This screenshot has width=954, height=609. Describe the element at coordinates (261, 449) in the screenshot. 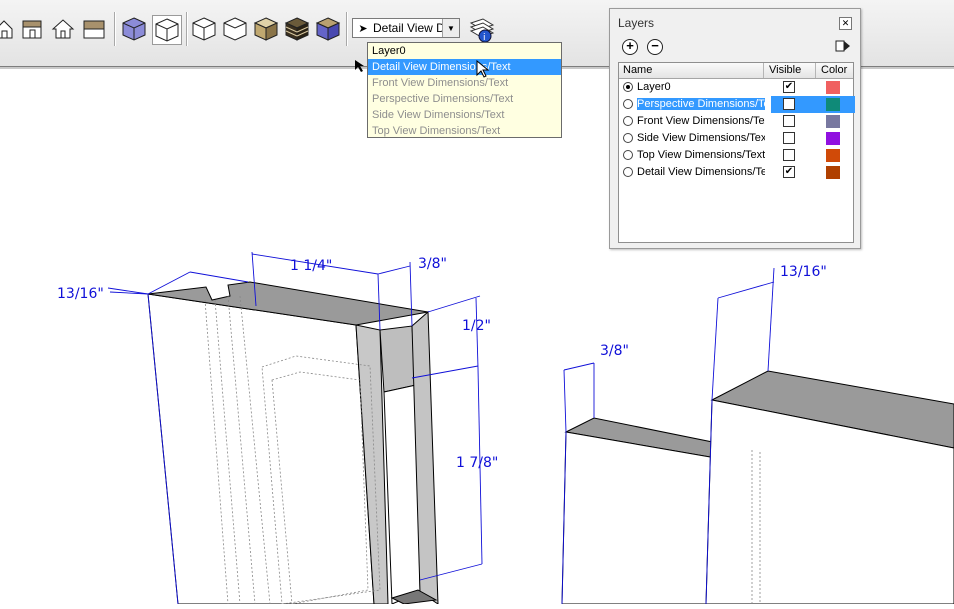

I see `left-piece-front` at that location.